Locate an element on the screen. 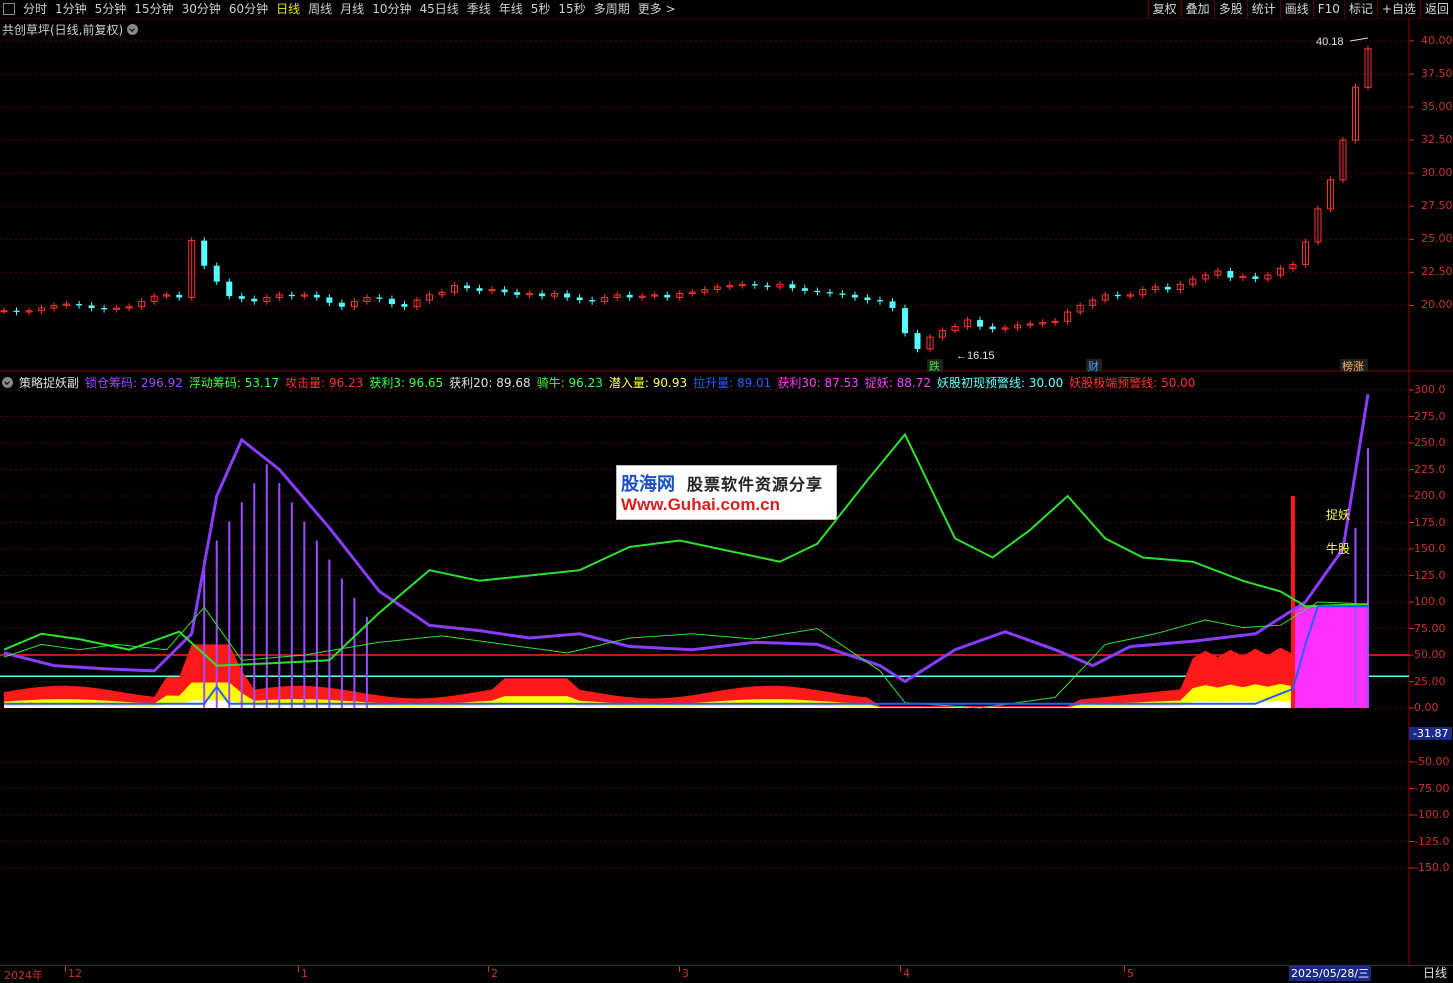 The width and height of the screenshot is (1453, 983). period-8: 月线 is located at coordinates (352, 9).